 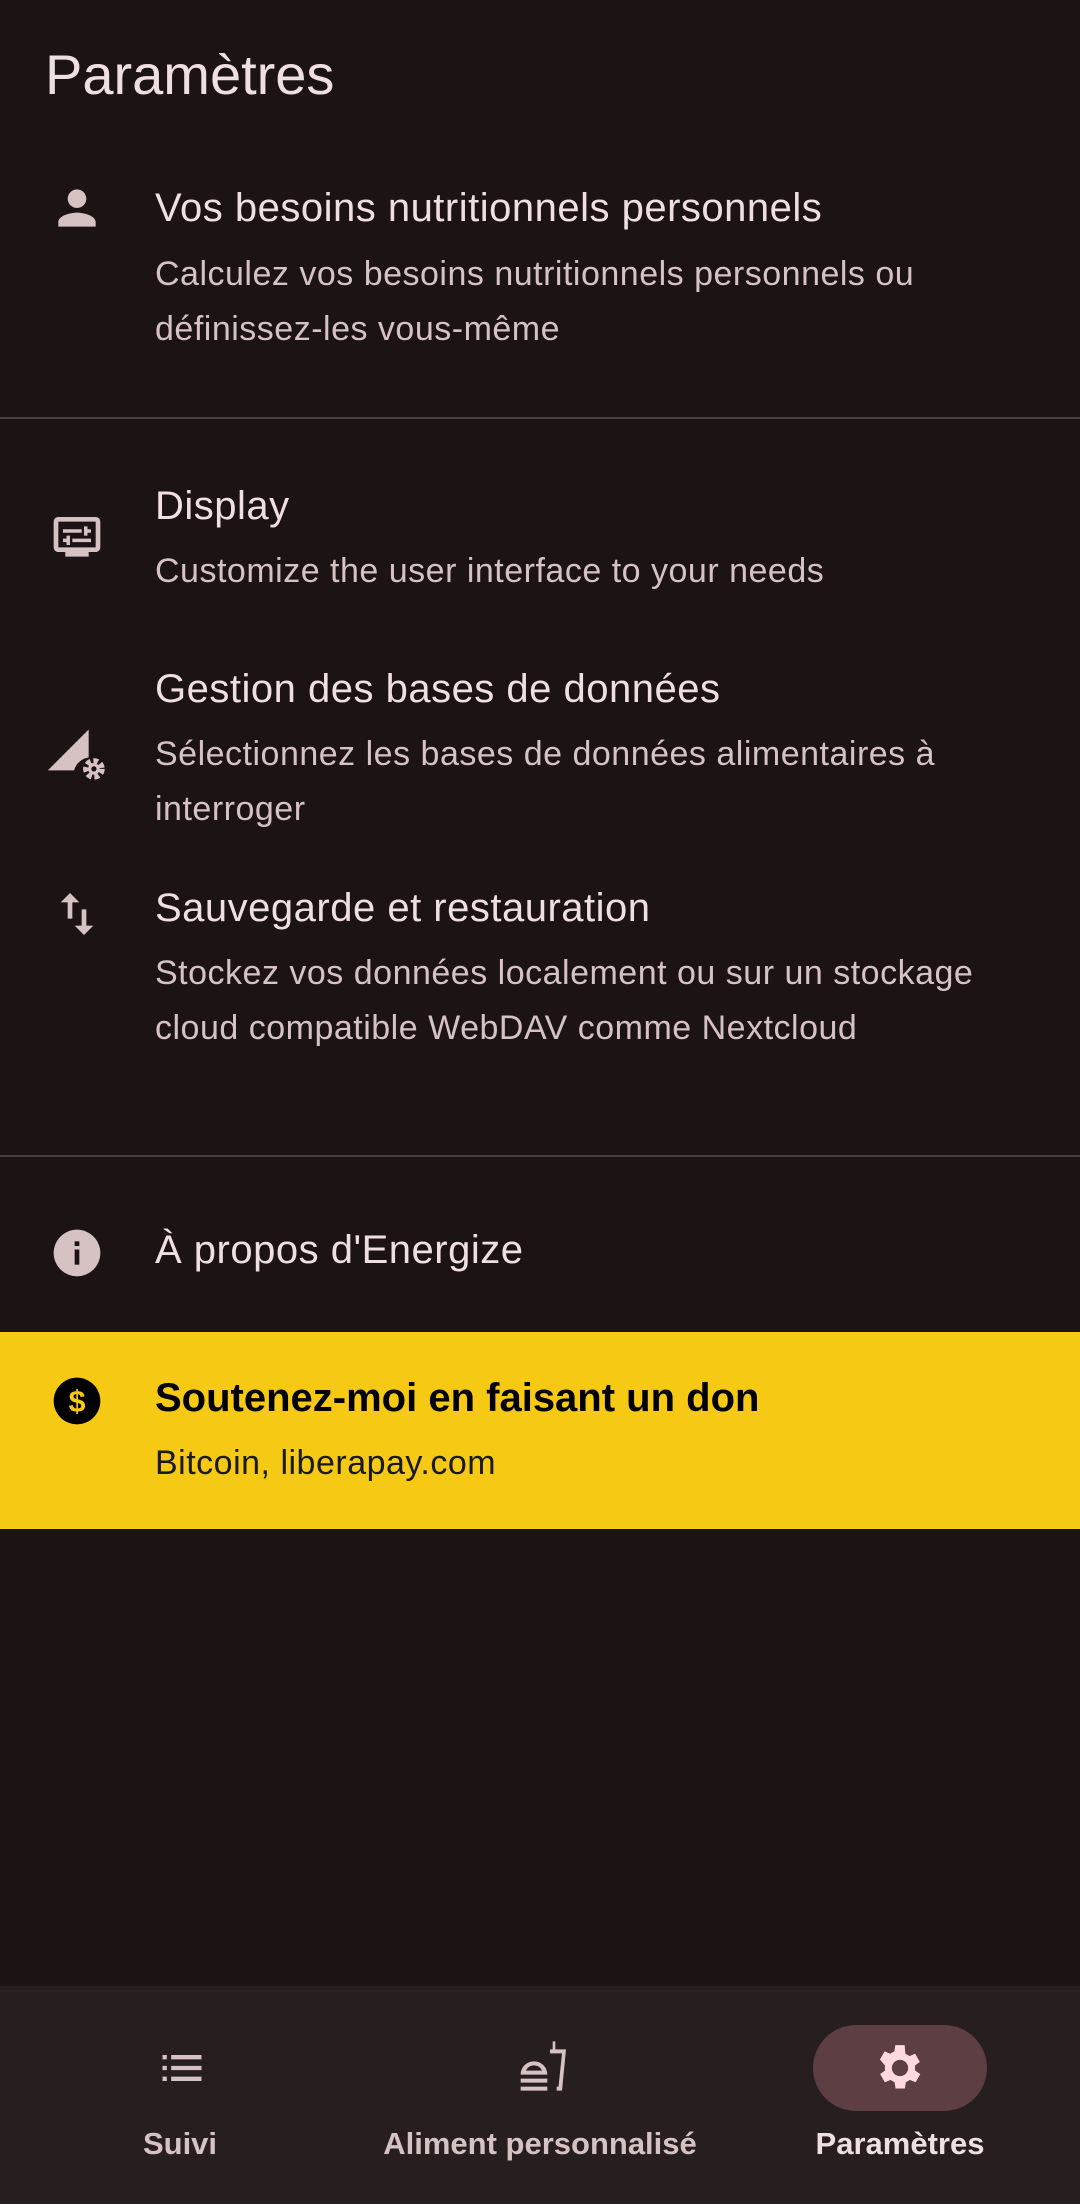 I want to click on nav-label: Suivi, so click(x=180, y=2143).